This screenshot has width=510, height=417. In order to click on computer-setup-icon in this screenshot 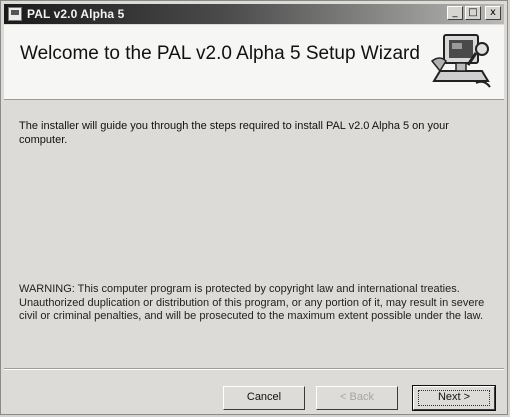, I will do `click(460, 61)`.